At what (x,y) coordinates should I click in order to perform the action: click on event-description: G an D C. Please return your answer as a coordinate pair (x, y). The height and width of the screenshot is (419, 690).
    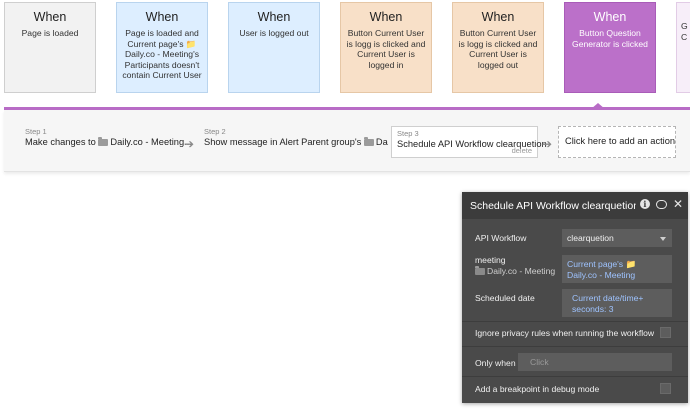
    Looking at the image, I should click on (685, 31).